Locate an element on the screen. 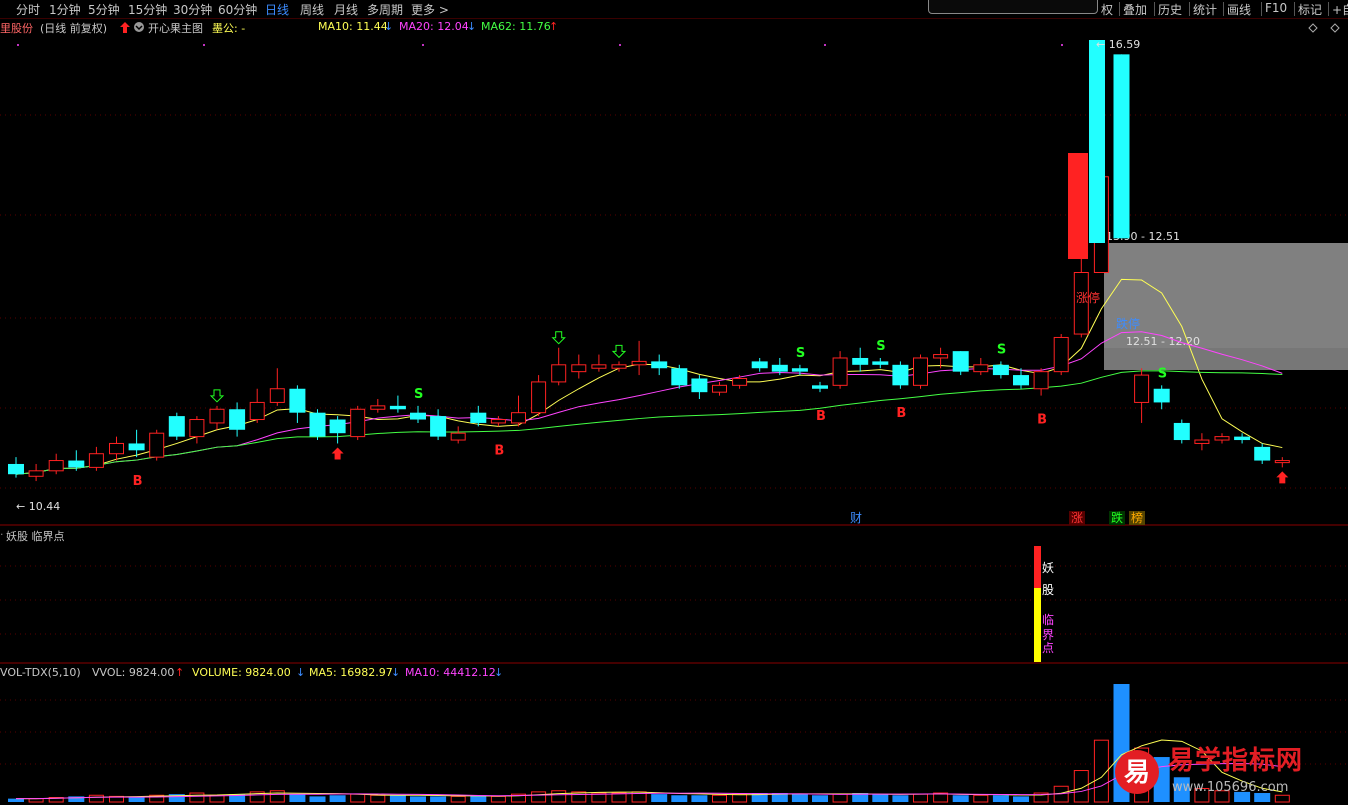  buy-signal: B is located at coordinates (821, 416).